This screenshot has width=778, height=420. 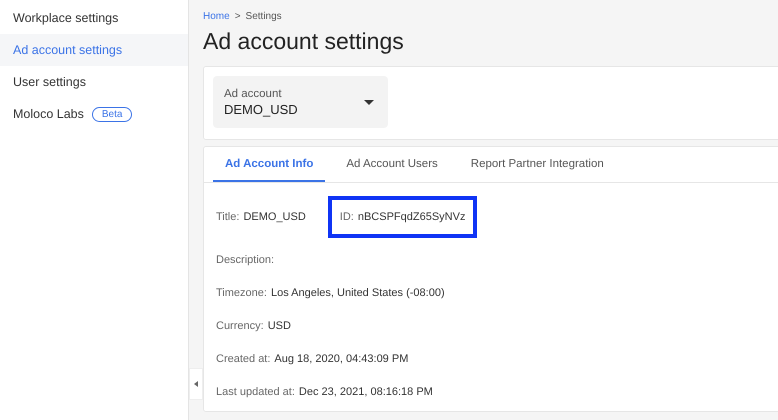 I want to click on account-select: Ad account DEMO_USD, so click(x=300, y=102).